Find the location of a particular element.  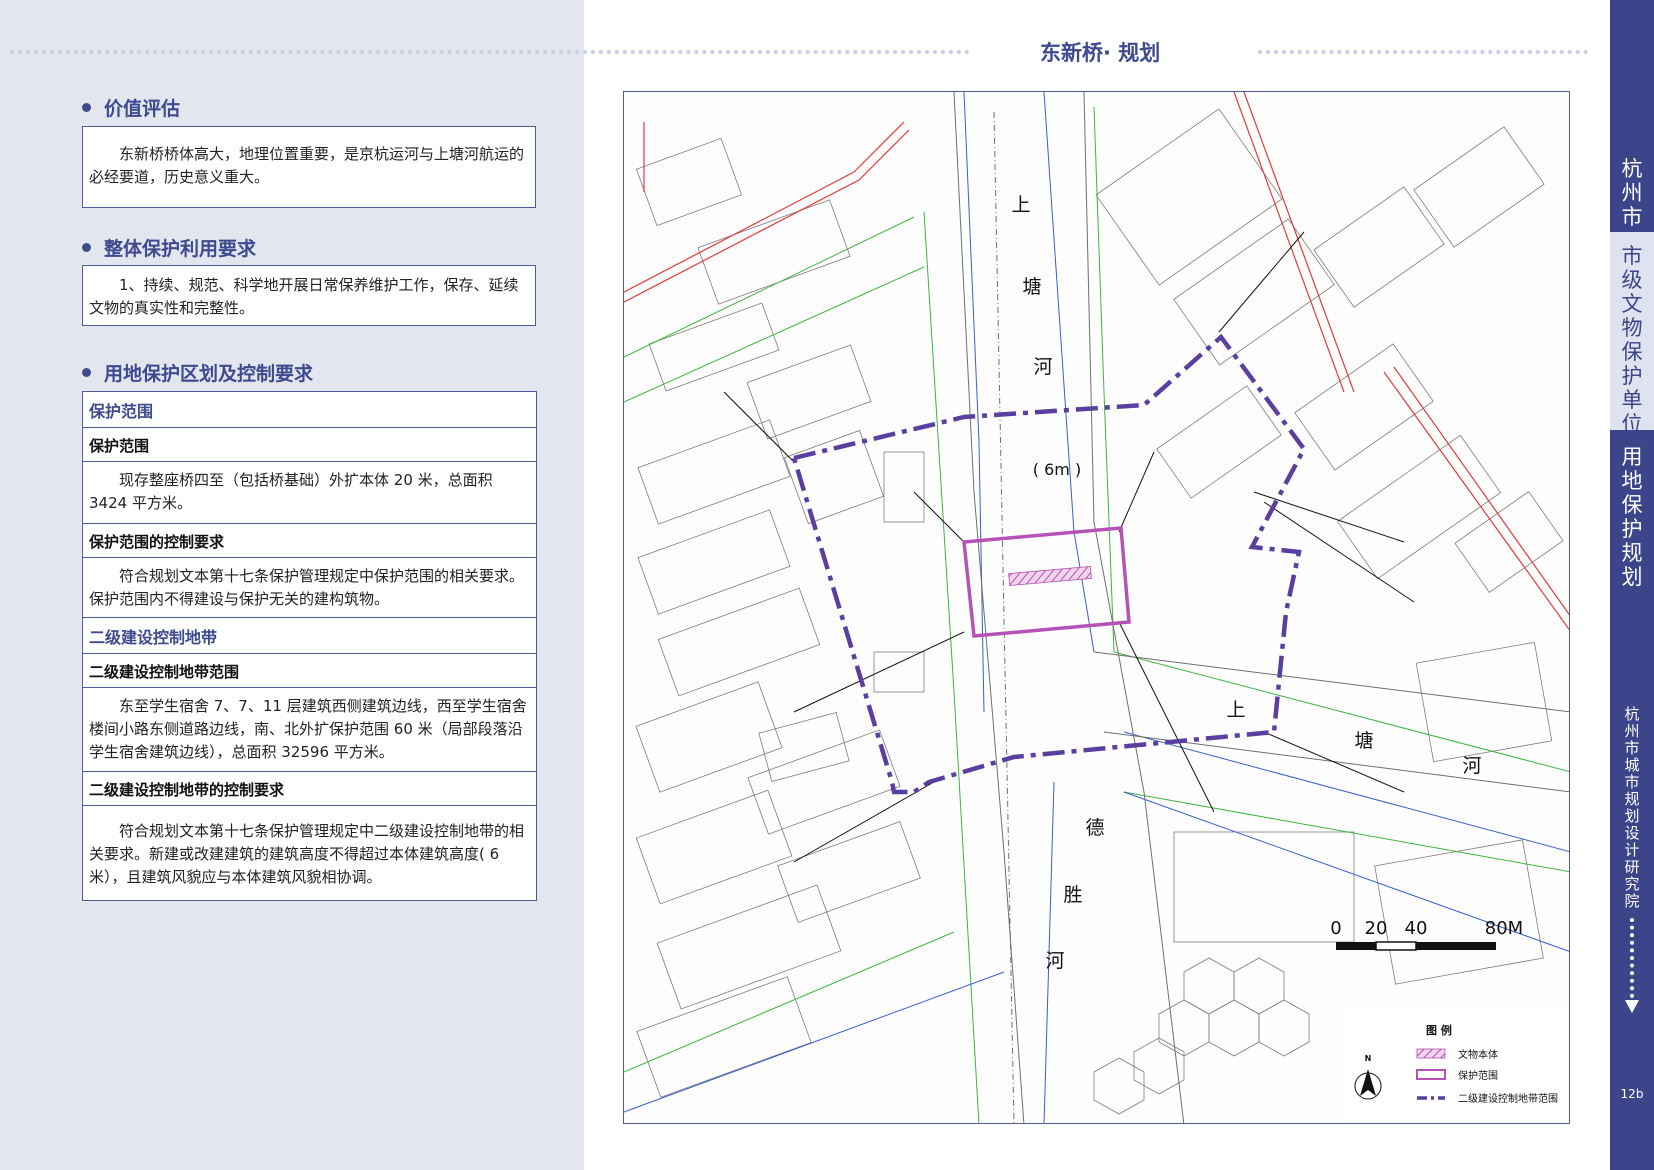

sidebar-city: 杭州市 is located at coordinates (1632, 193).